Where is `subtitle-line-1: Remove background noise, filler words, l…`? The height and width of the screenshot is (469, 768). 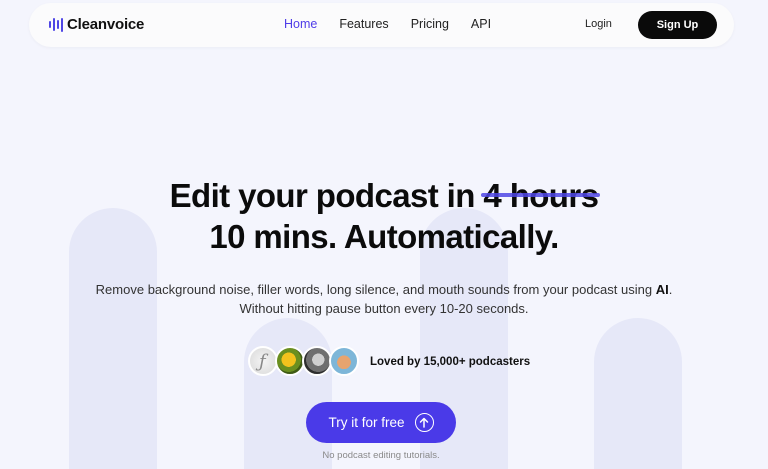
subtitle-line-1: Remove background noise, filler words, l… is located at coordinates (384, 289).